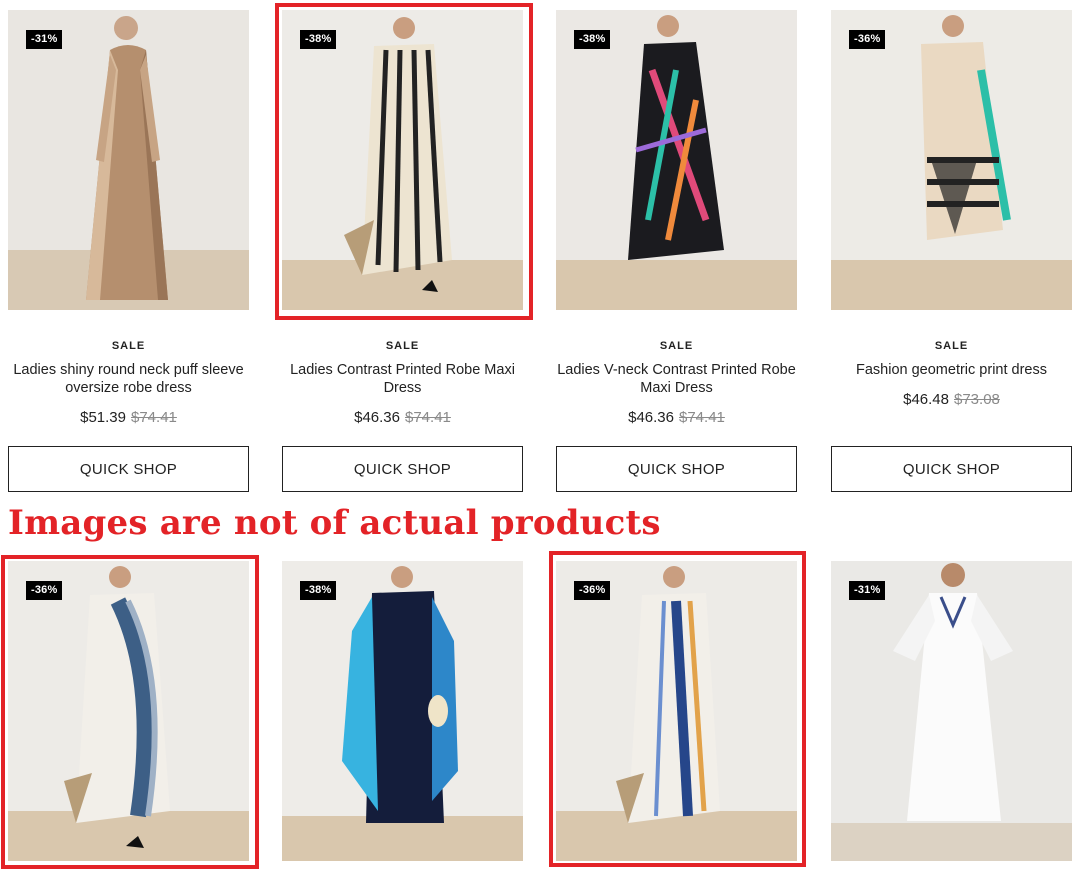 This screenshot has width=1080, height=871. Describe the element at coordinates (103, 417) in the screenshot. I see `sale-price: $51.39` at that location.